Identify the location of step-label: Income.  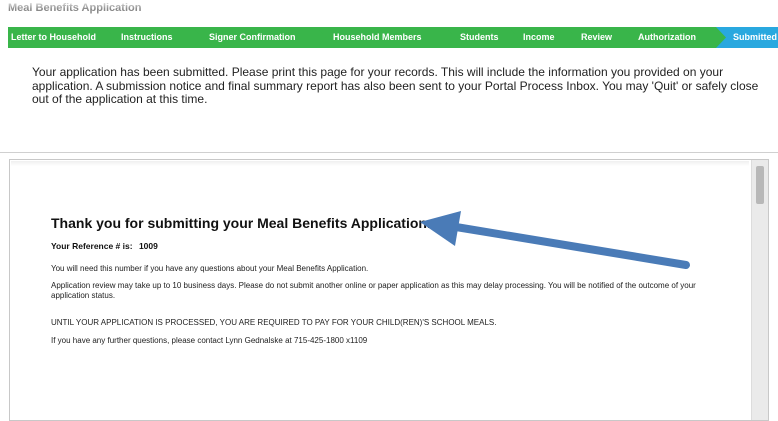
(539, 37).